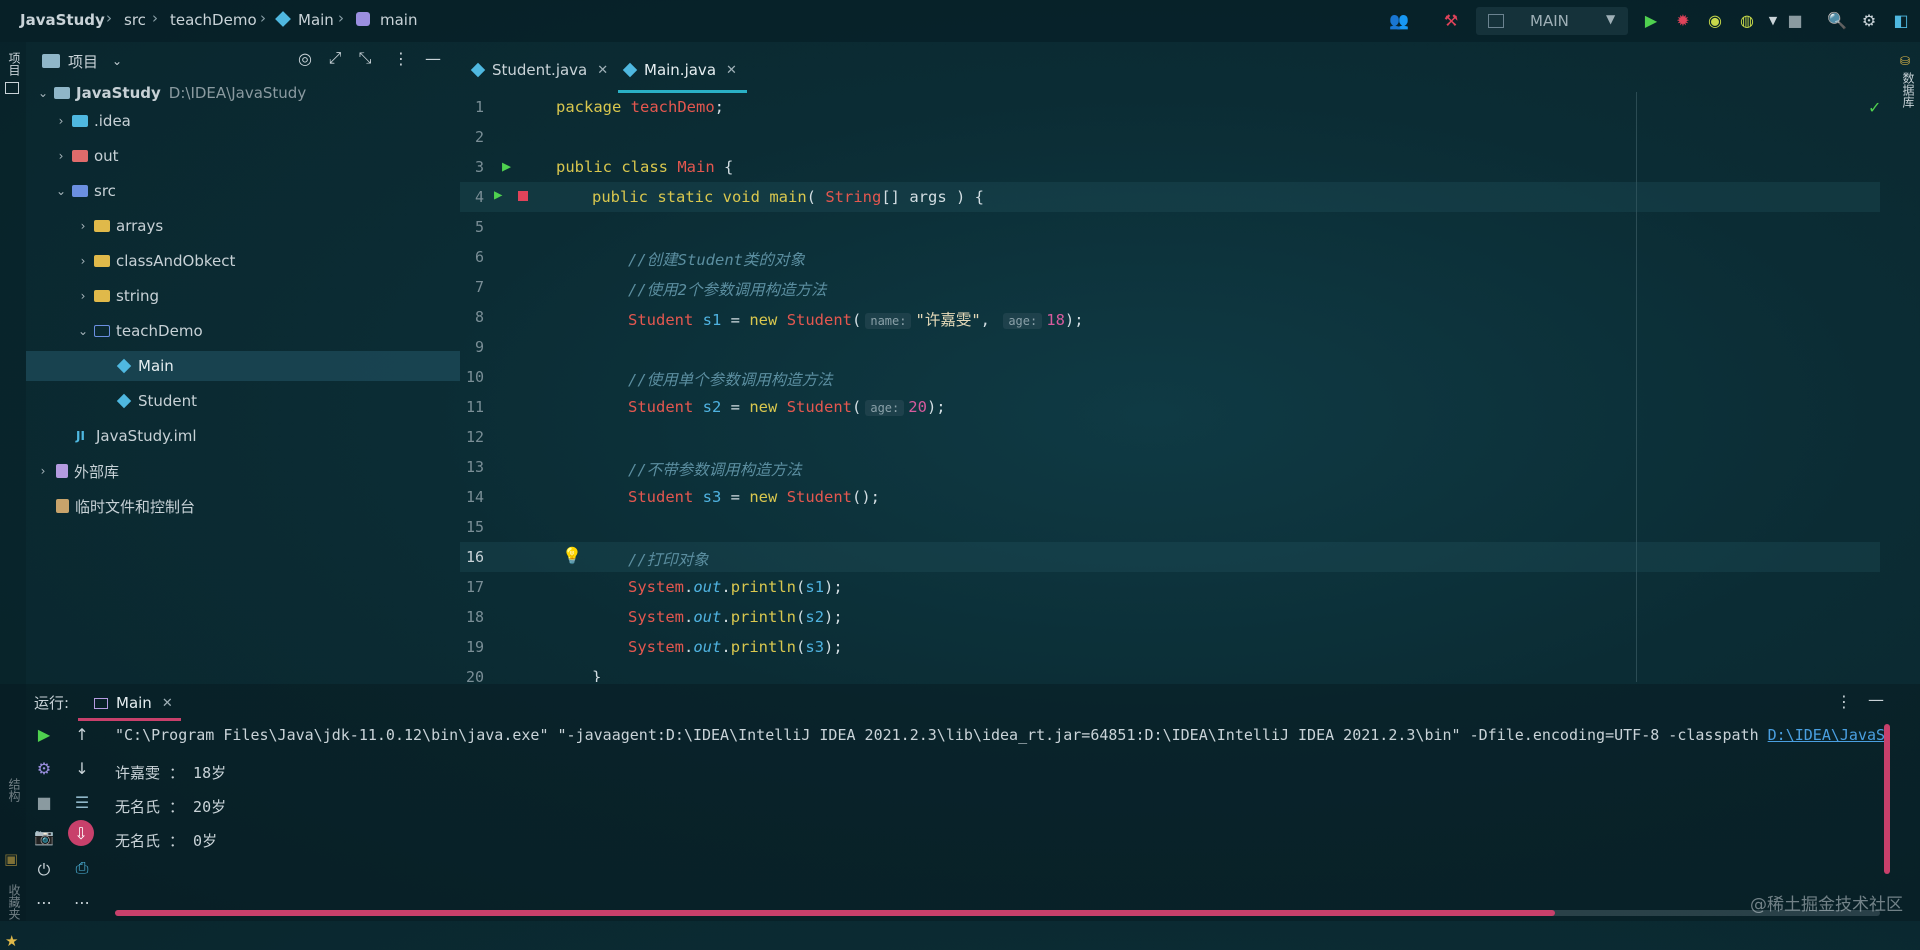 Image resolution: width=1920 pixels, height=950 pixels. Describe the element at coordinates (572, 555) in the screenshot. I see `lightbulb-icon: 💡` at that location.